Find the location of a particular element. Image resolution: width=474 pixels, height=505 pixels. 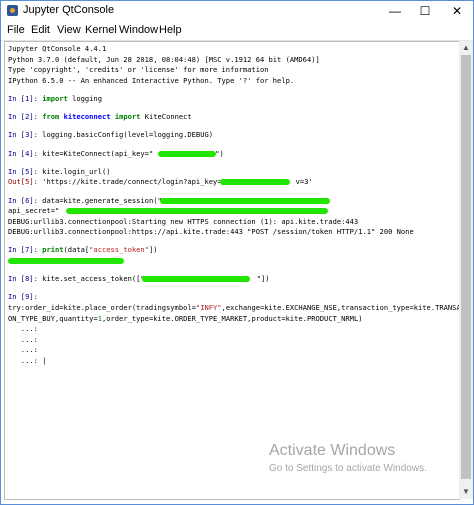

code: ON_TYPE_BUY,quantity= is located at coordinates (53, 318).